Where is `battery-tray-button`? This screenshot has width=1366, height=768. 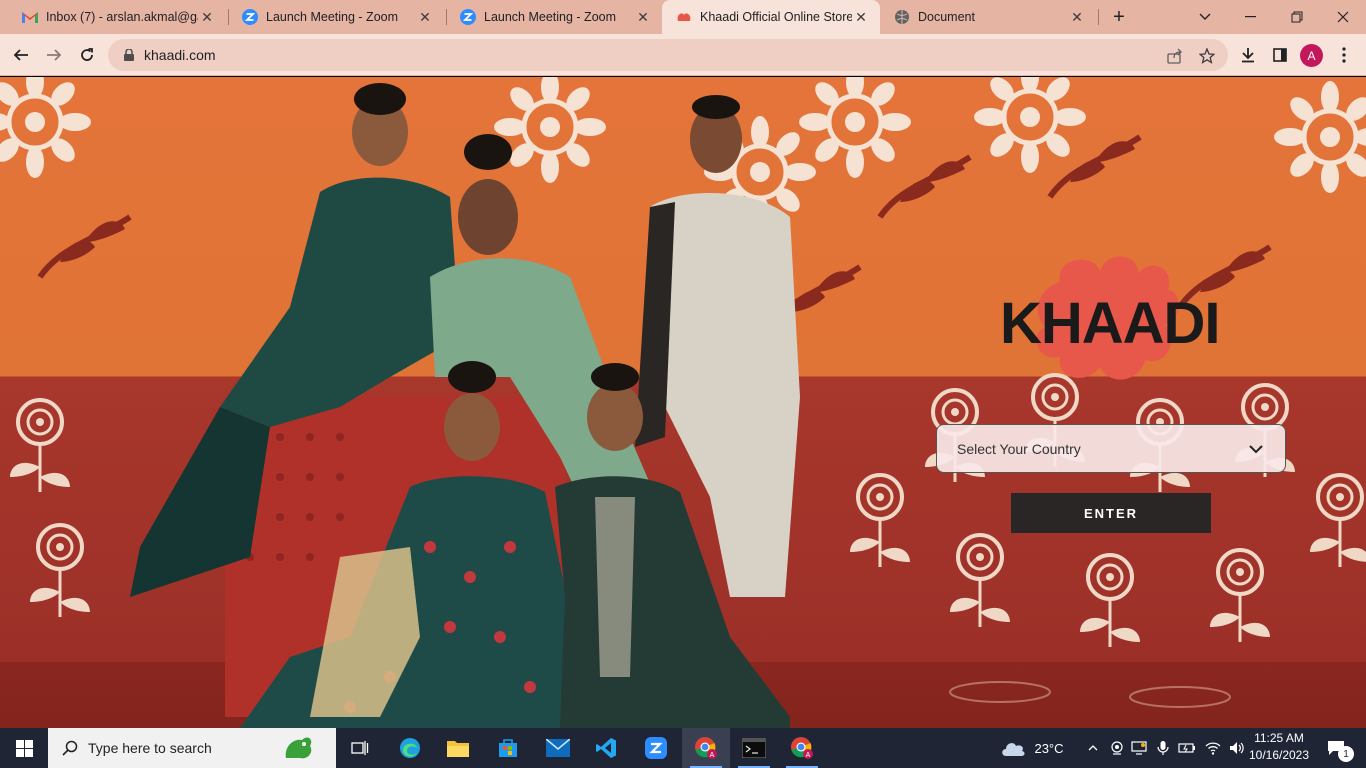
battery-tray-button is located at coordinates (1187, 748).